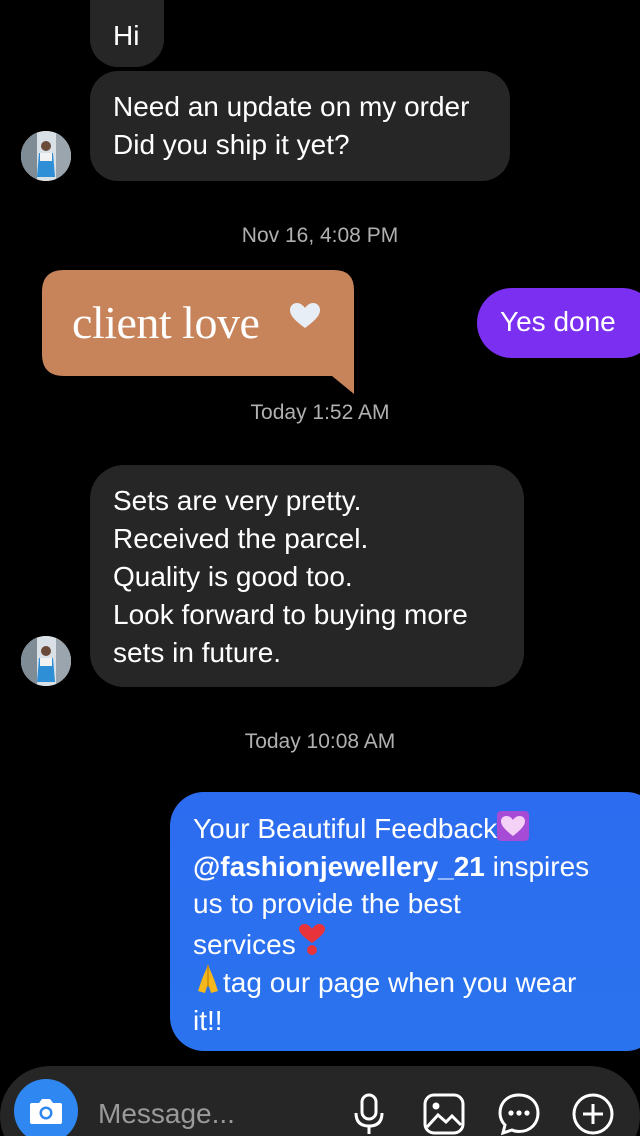 The image size is (640, 1136). I want to click on message-text: Your Beautiful Feedback, so click(345, 828).